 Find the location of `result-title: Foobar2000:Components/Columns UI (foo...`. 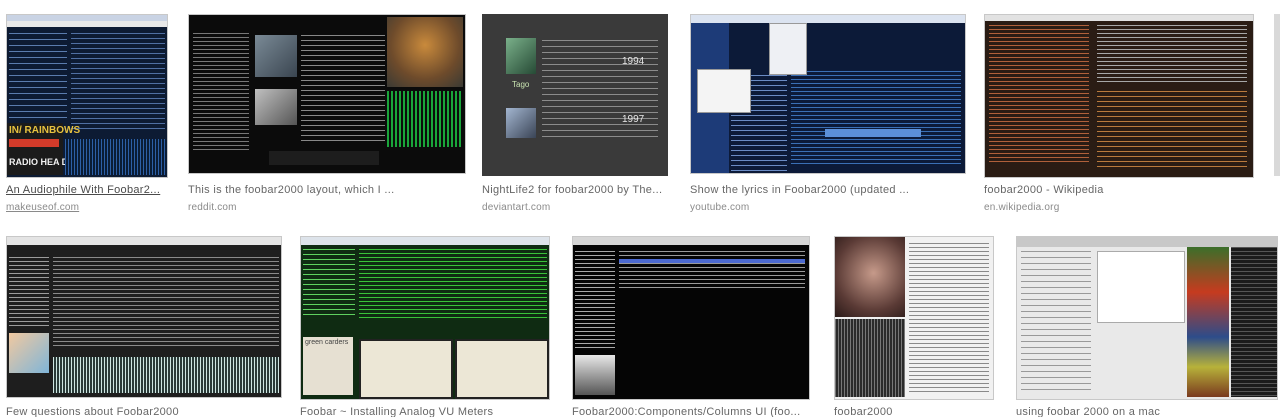

result-title: Foobar2000:Components/Columns UI (foo... is located at coordinates (691, 411).